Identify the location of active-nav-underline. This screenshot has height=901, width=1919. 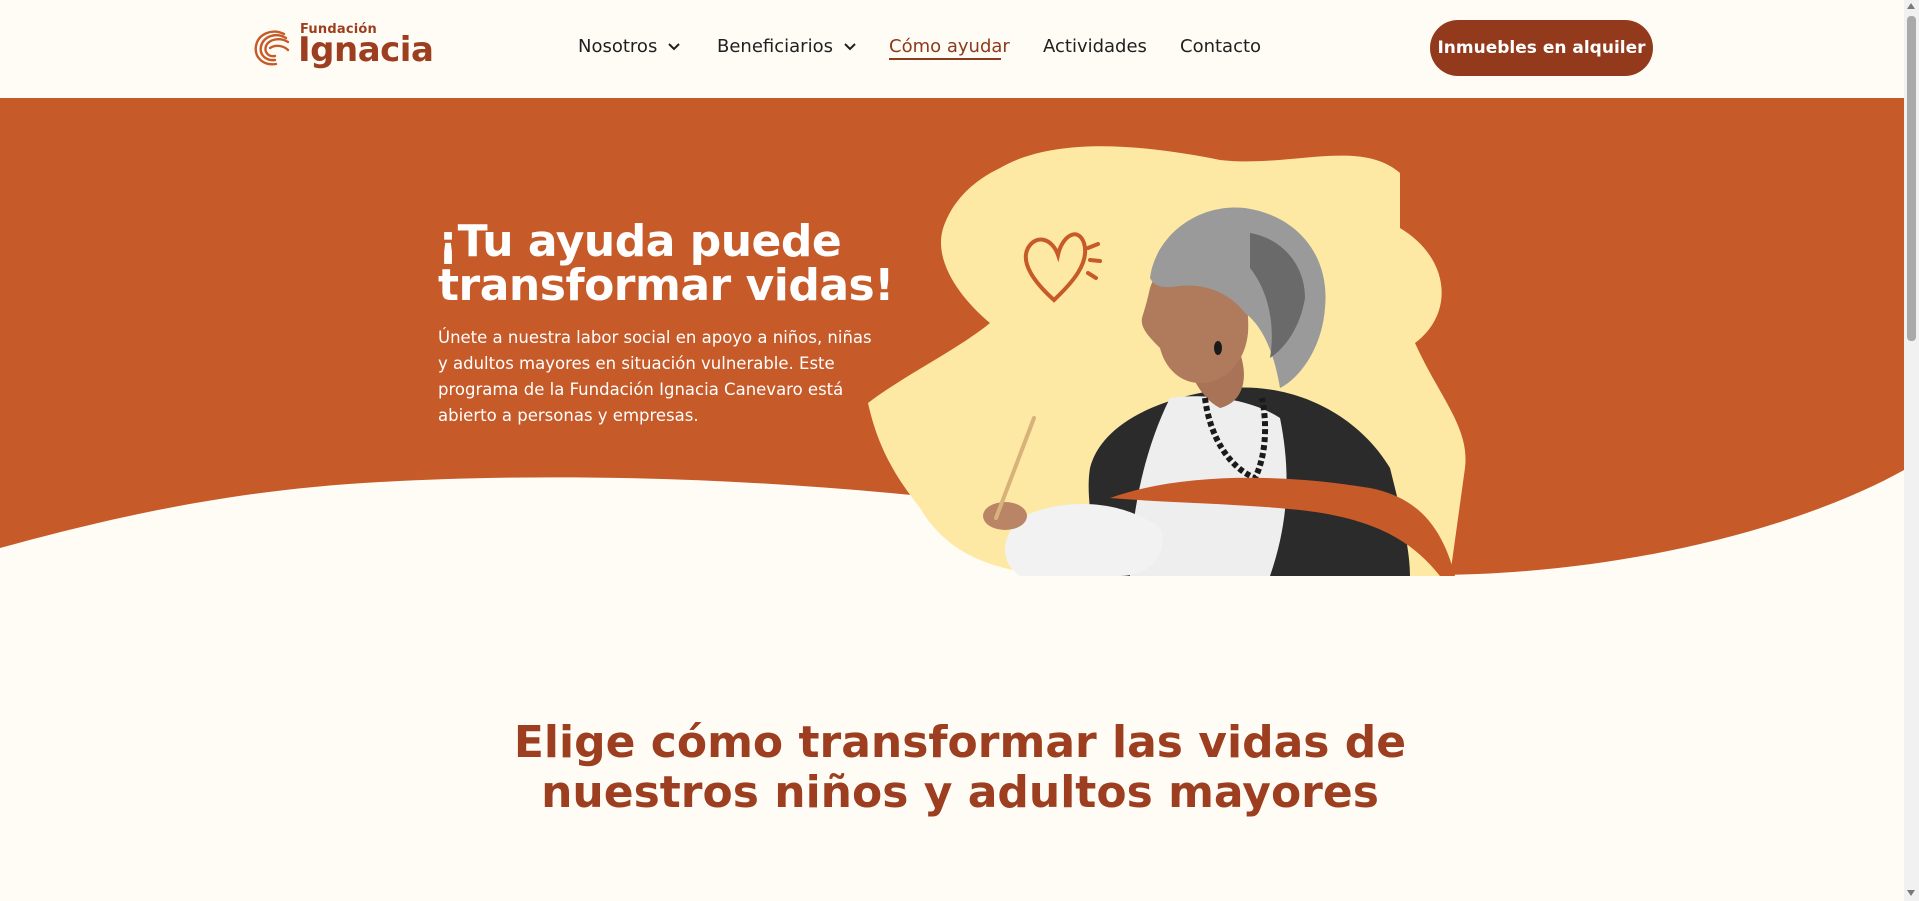
(945, 59).